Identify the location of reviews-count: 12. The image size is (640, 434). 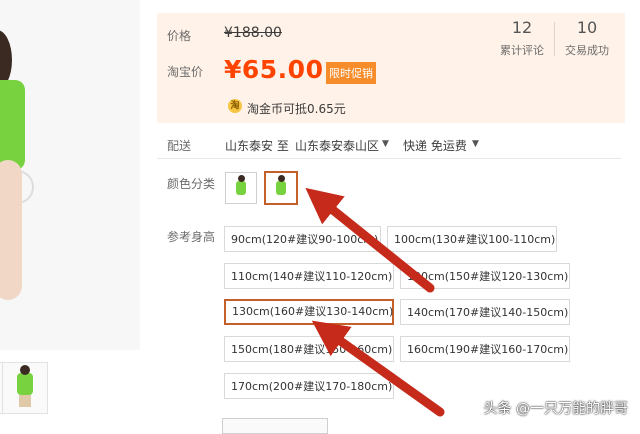
(522, 27).